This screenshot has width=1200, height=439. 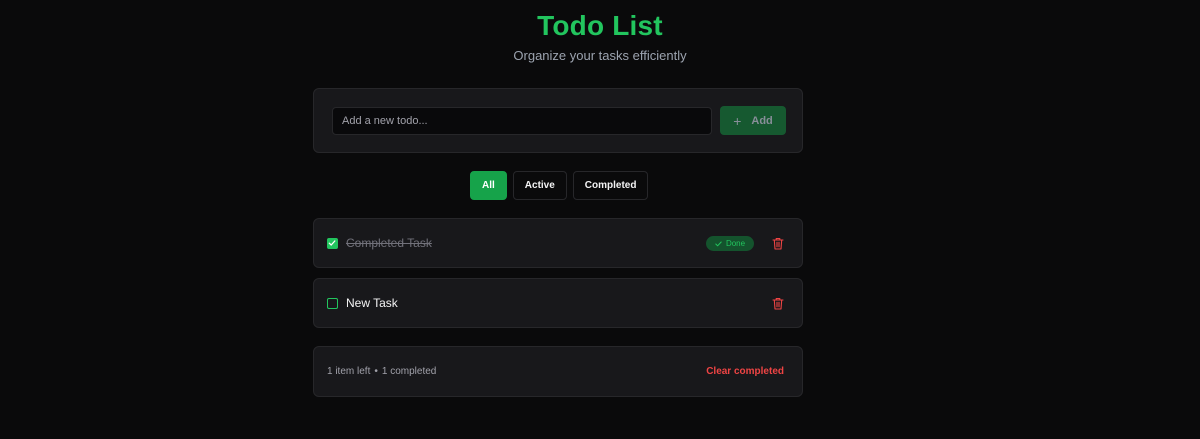 What do you see at coordinates (349, 371) in the screenshot?
I see `items-left-count: 1 item left` at bounding box center [349, 371].